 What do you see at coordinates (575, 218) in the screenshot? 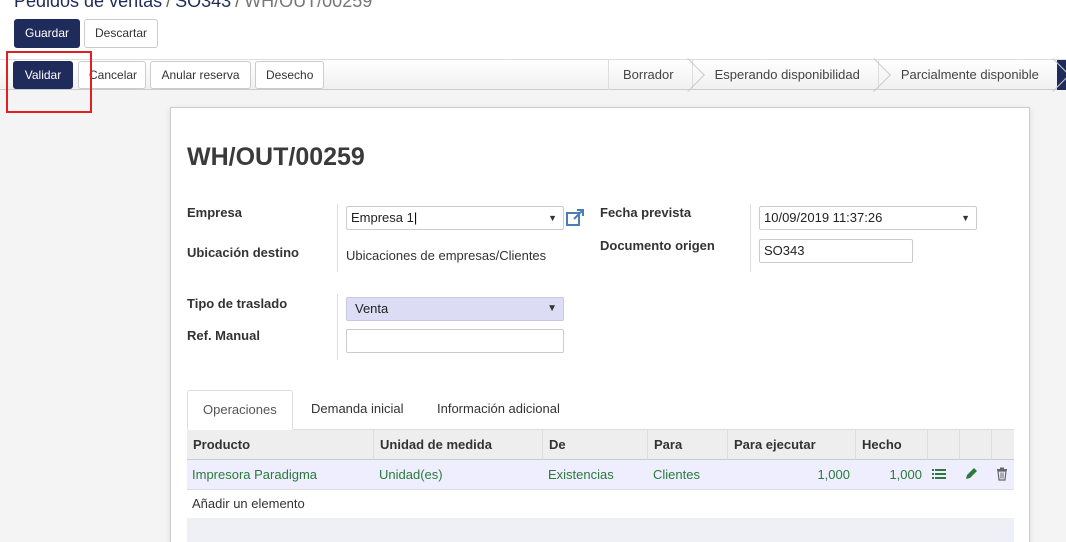
I see `external-link-icon` at bounding box center [575, 218].